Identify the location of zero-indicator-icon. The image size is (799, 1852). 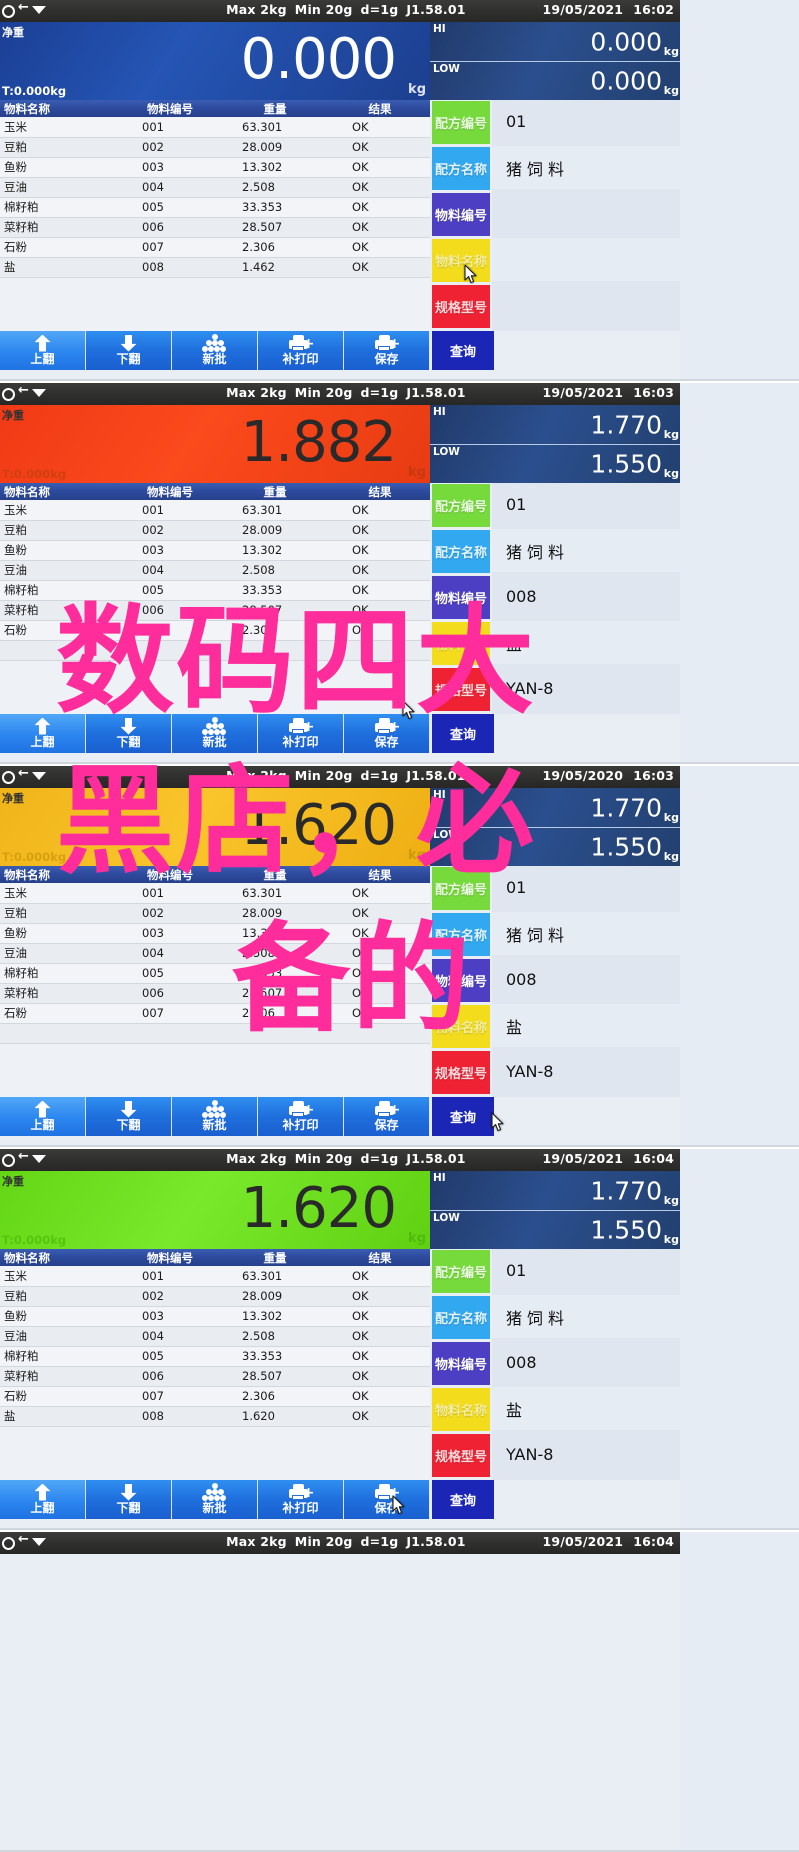
(8, 394).